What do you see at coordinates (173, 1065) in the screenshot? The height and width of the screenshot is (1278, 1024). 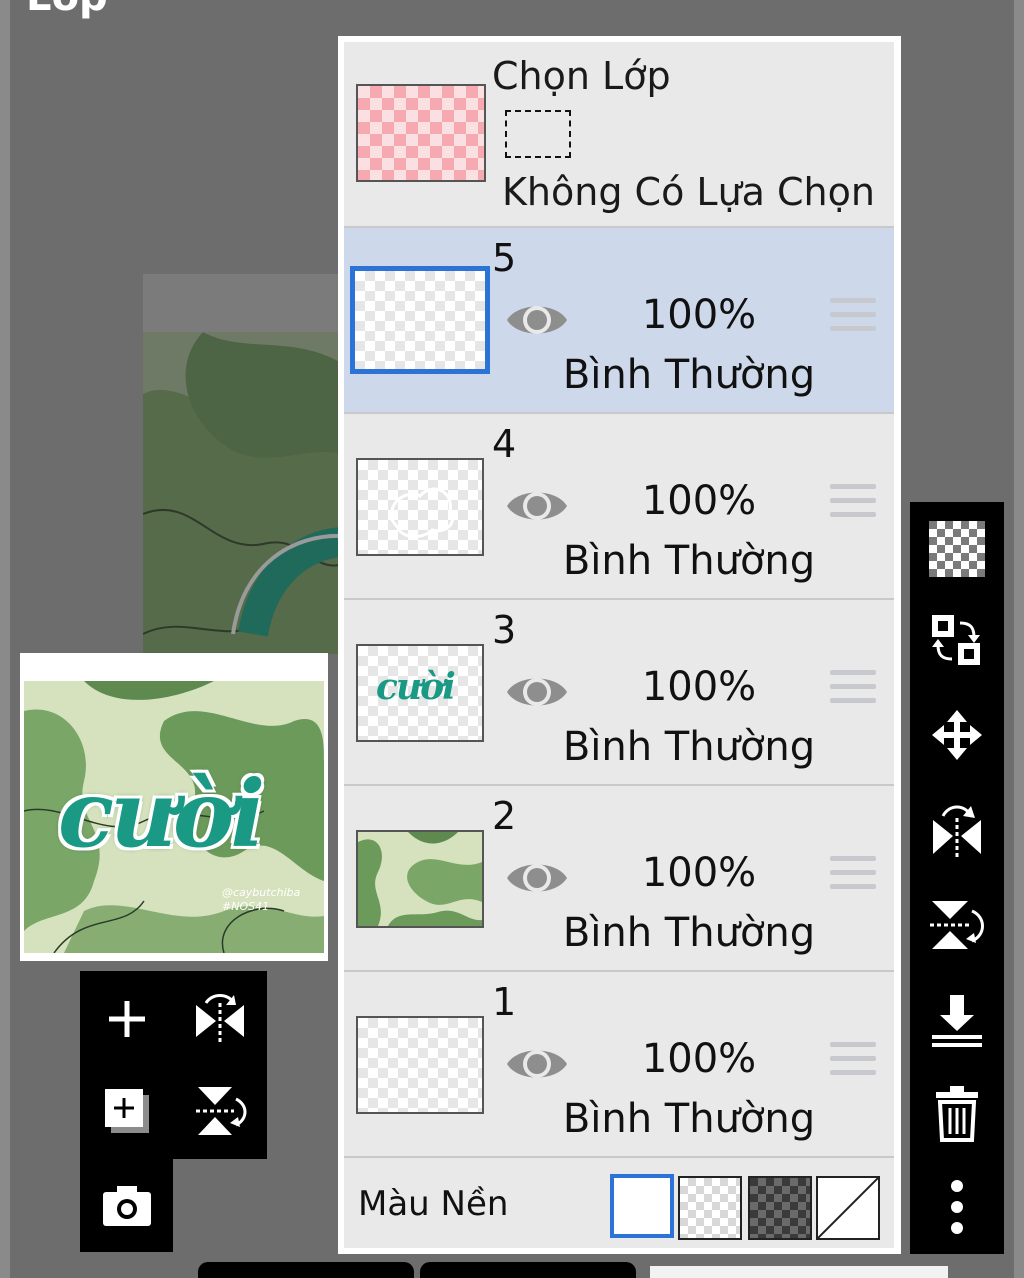 I see `quick-toolbox` at bounding box center [173, 1065].